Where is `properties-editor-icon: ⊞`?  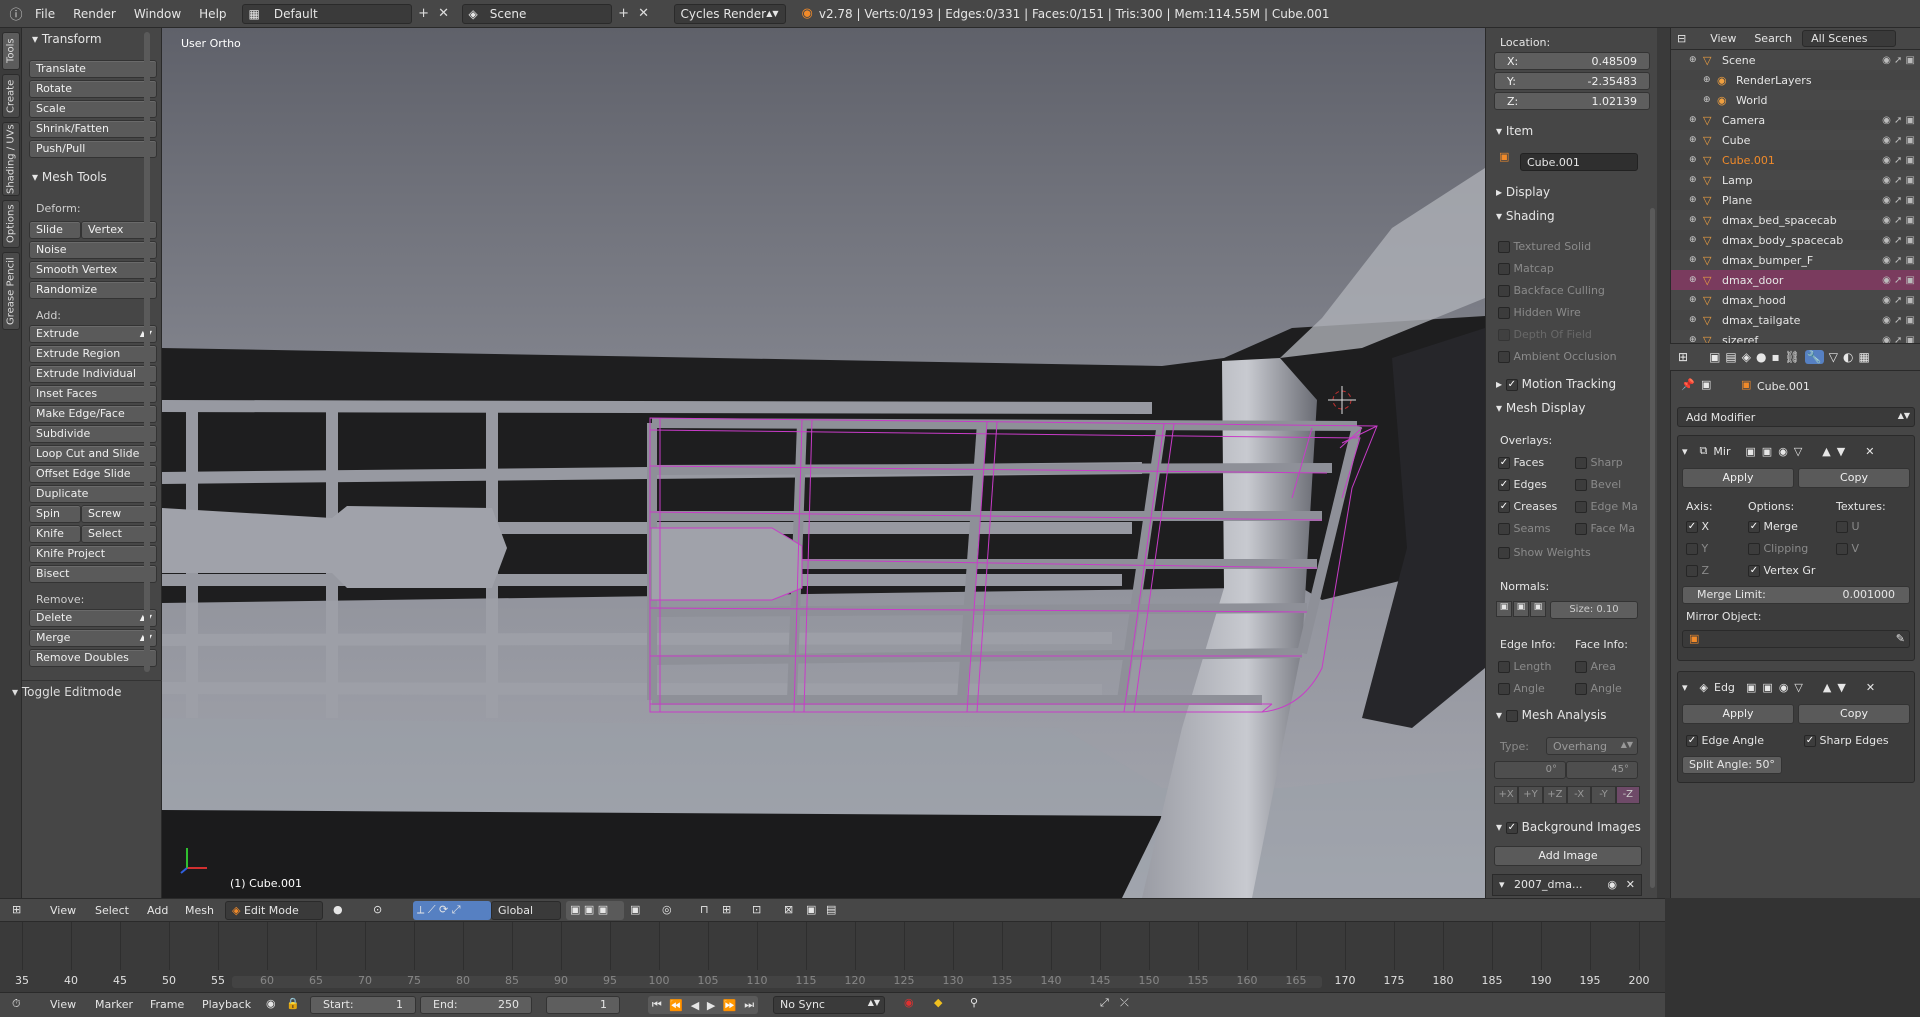 properties-editor-icon: ⊞ is located at coordinates (1683, 357).